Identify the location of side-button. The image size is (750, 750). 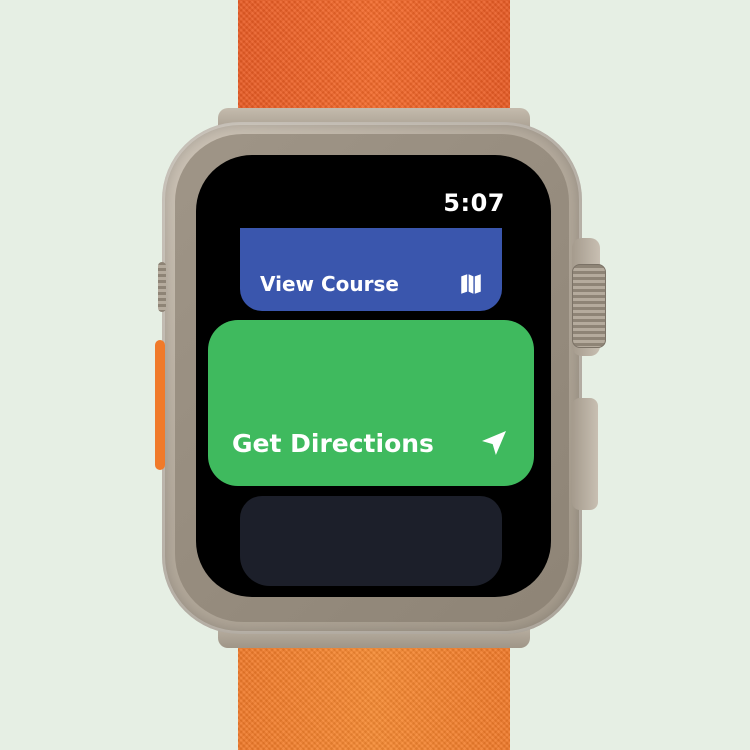
(585, 454).